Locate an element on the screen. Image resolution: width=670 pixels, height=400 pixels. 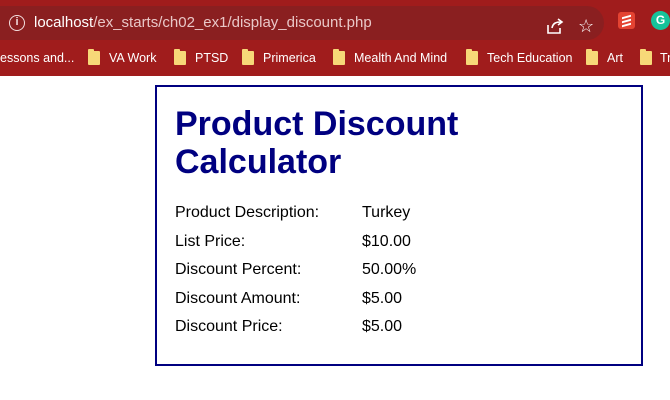
bookmark-primerica: Primerica is located at coordinates (289, 59).